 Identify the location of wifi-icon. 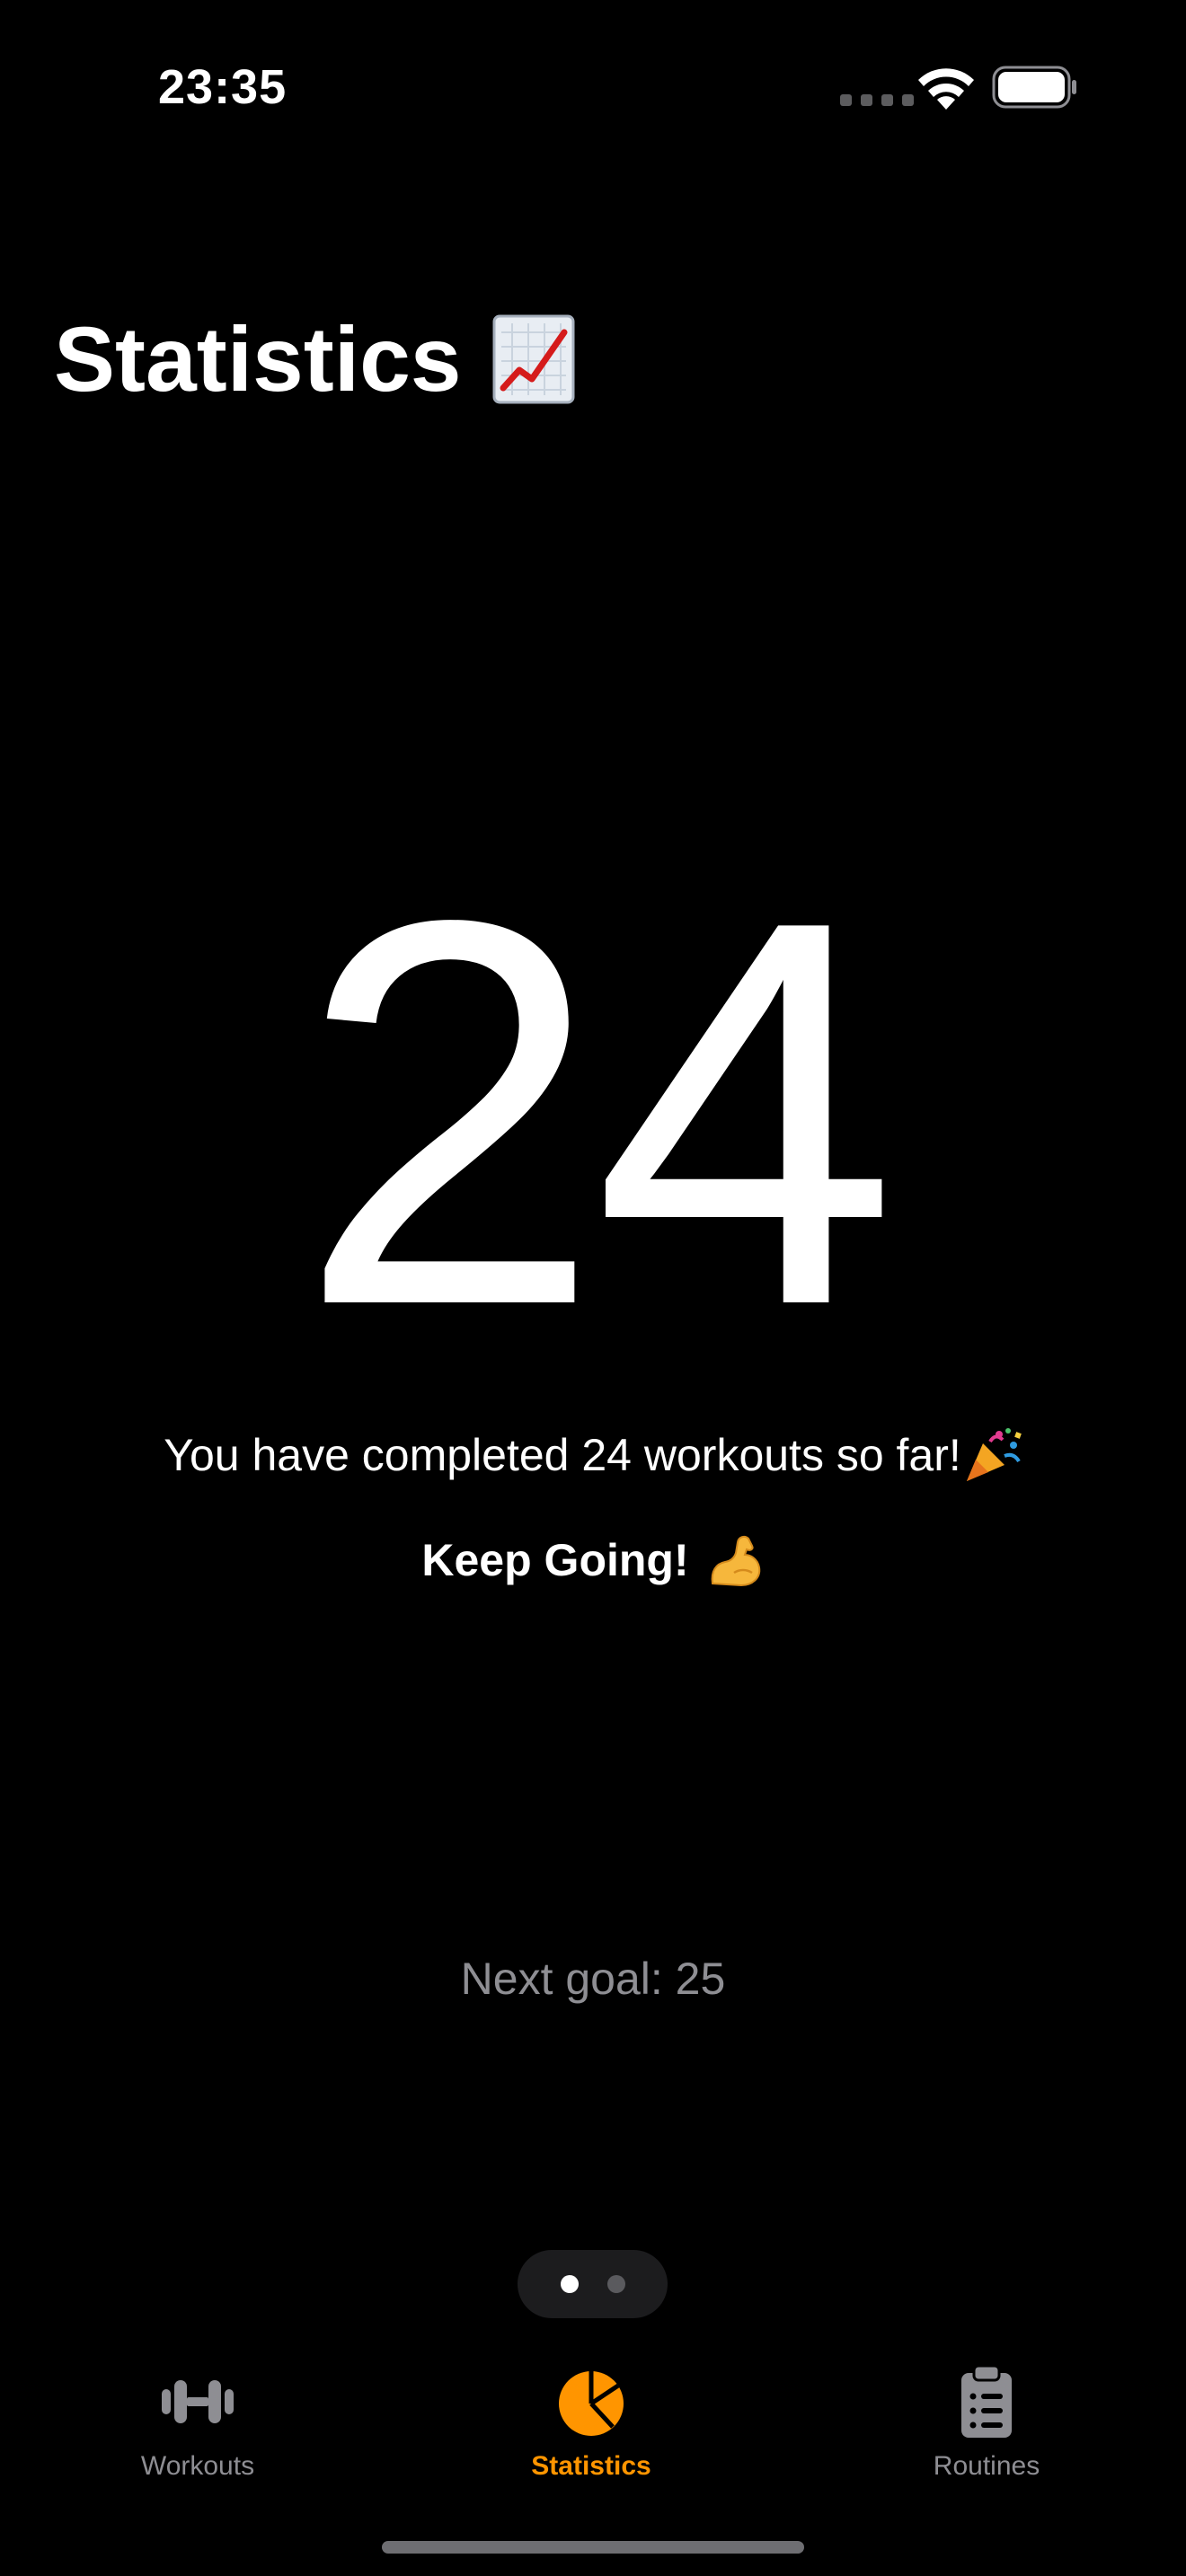
(946, 89).